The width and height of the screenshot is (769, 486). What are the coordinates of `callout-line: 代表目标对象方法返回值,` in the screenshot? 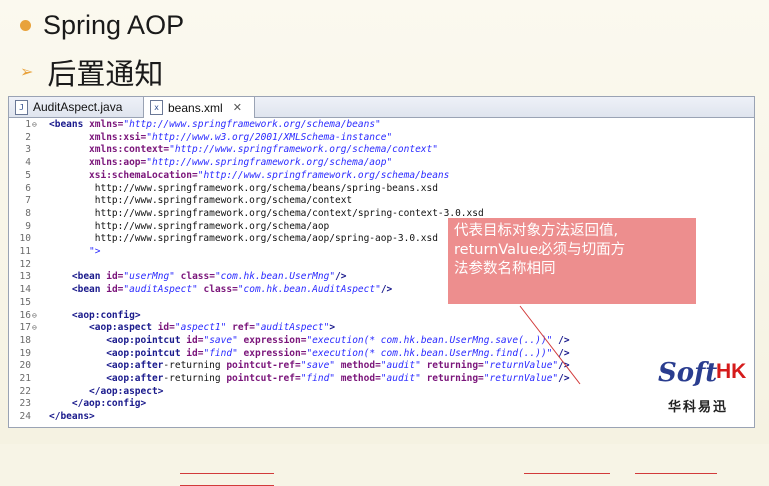 It's located at (536, 231).